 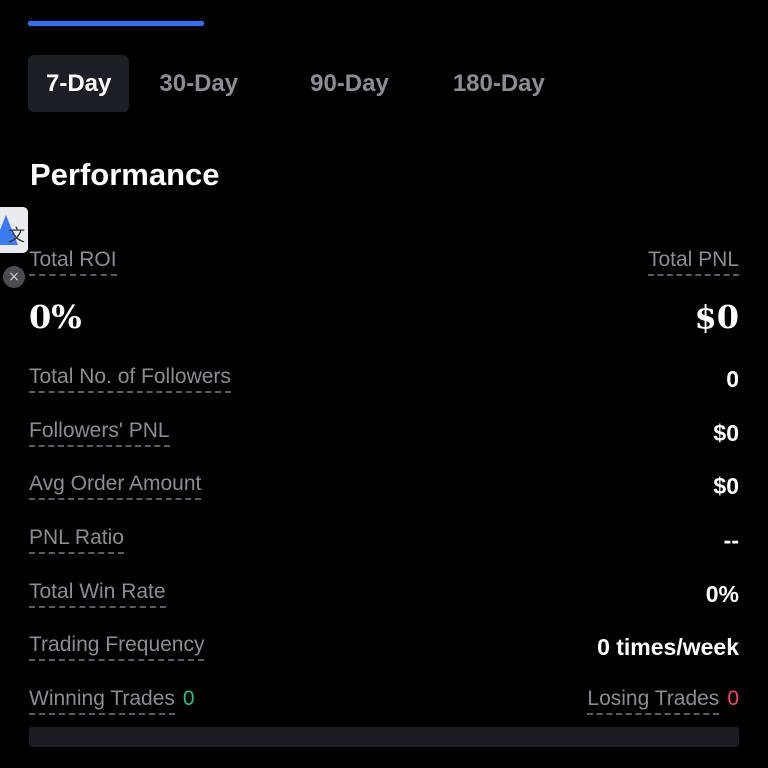 What do you see at coordinates (125, 174) in the screenshot?
I see `section-title: Performance` at bounding box center [125, 174].